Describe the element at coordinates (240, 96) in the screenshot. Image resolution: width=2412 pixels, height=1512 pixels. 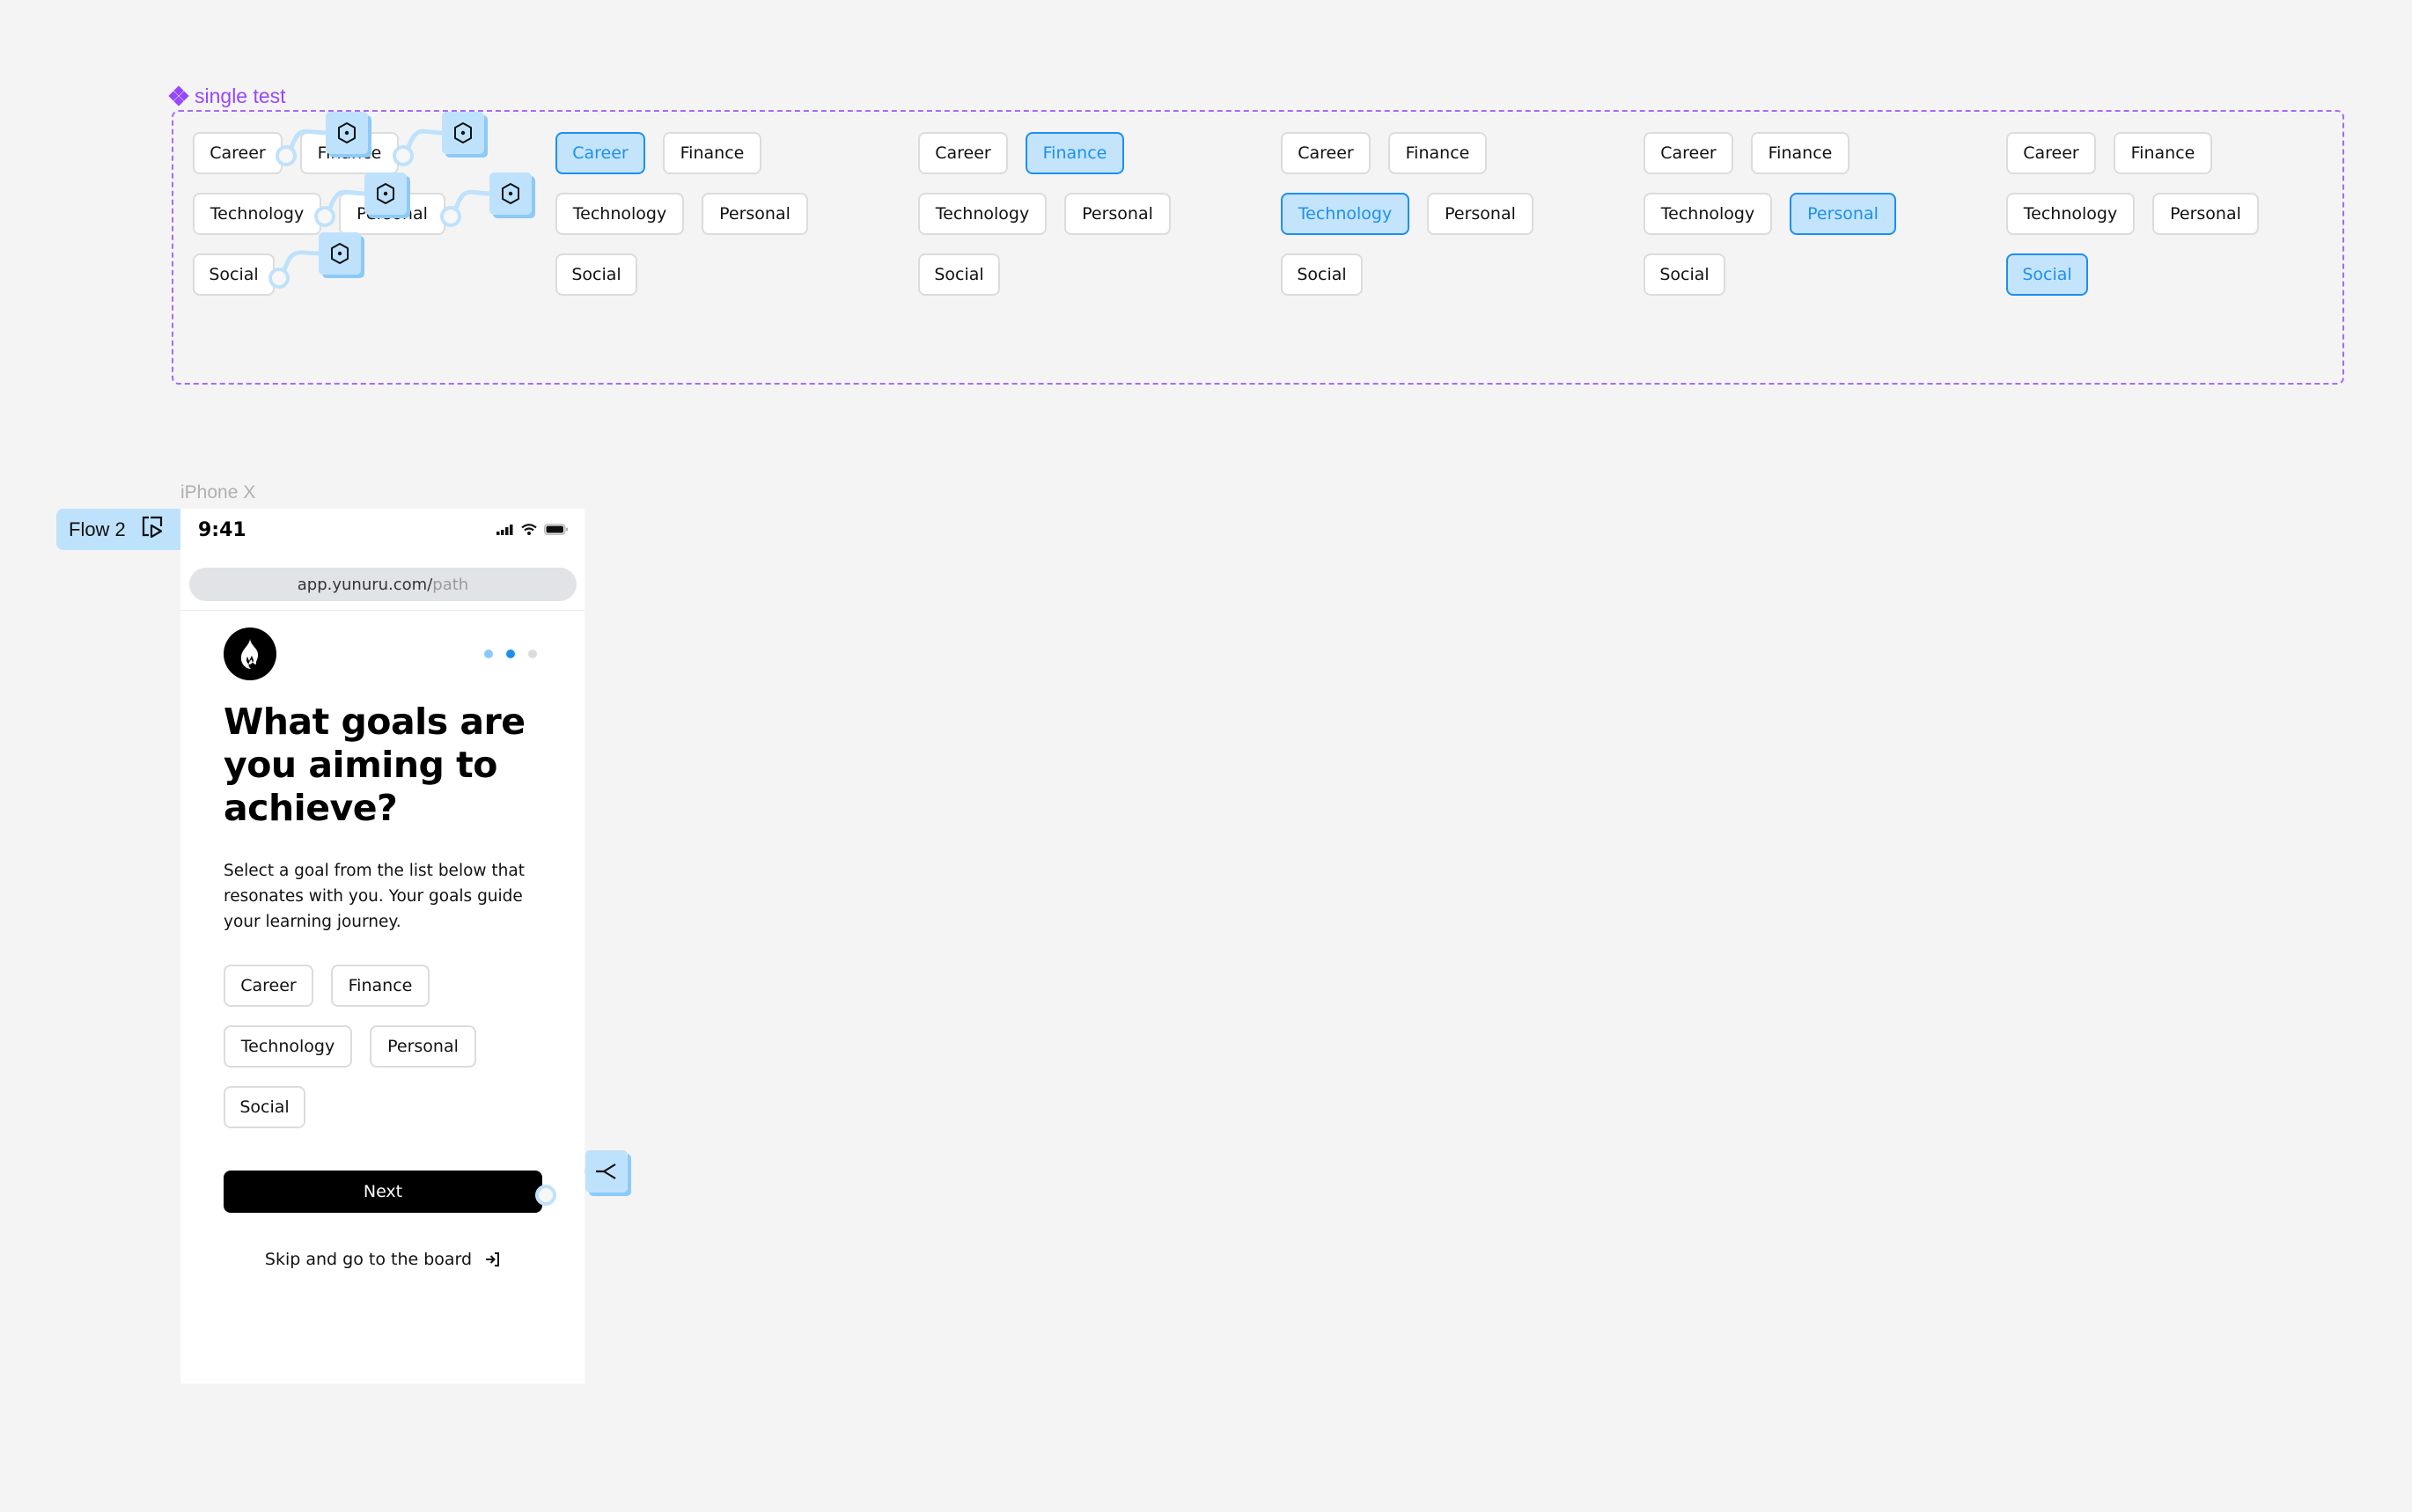
I see `component-set-name: single test` at that location.